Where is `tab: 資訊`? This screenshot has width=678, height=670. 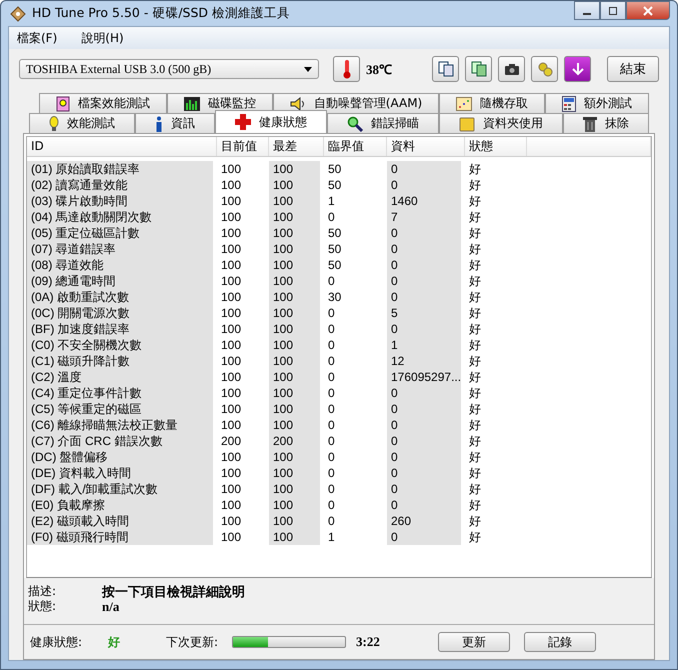 tab: 資訊 is located at coordinates (175, 123).